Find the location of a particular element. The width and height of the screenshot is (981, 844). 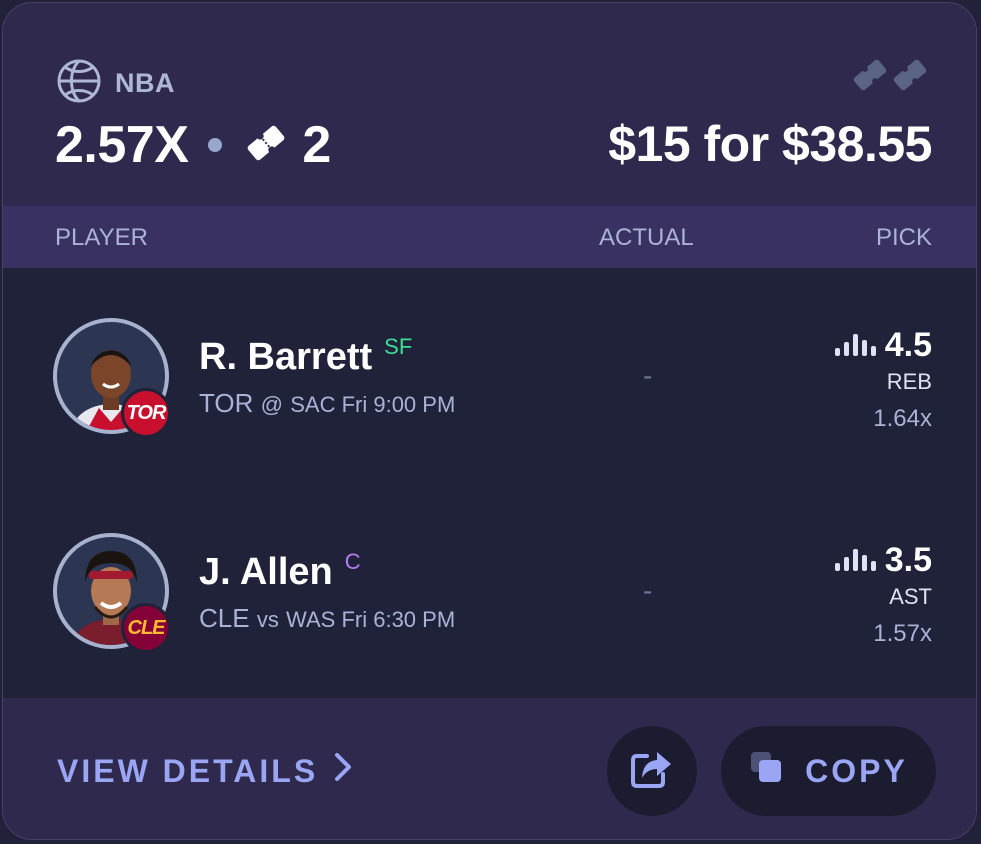

player-name-text: J. Allen is located at coordinates (266, 572).